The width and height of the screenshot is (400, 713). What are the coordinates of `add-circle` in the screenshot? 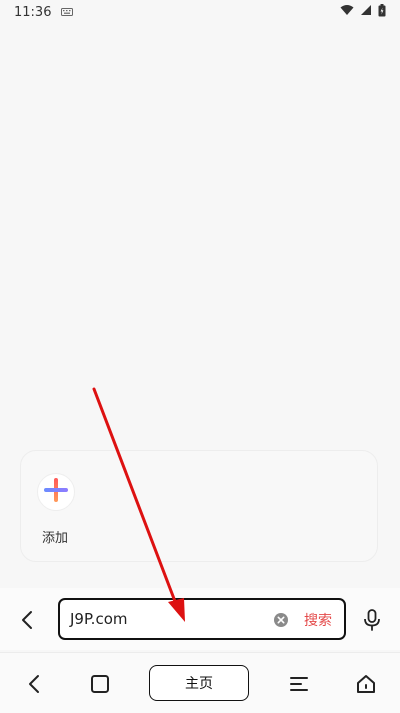 It's located at (56, 492).